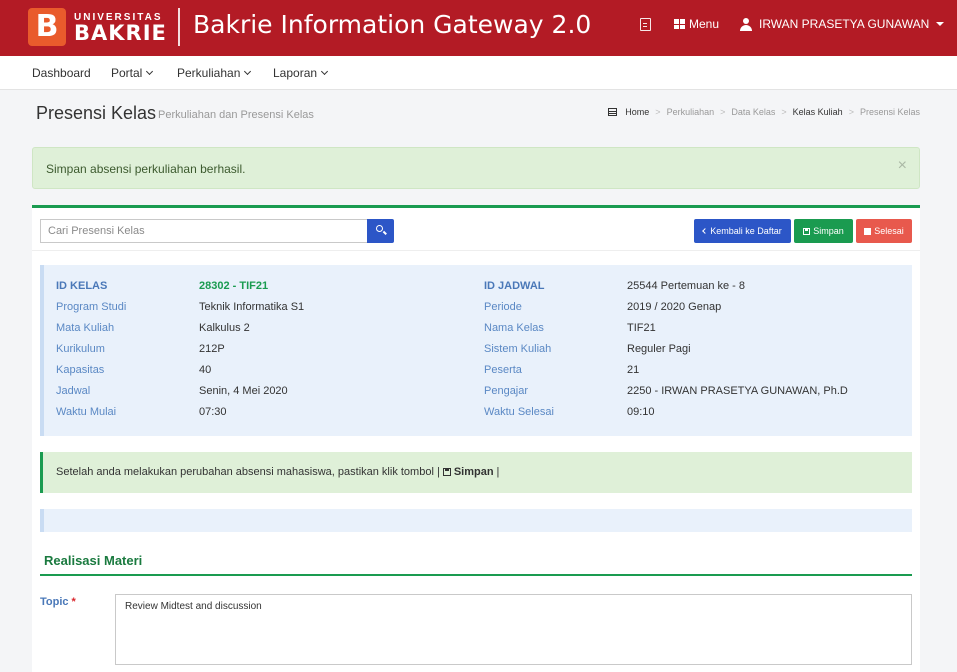  What do you see at coordinates (503, 370) in the screenshot?
I see `label-peserta: Peserta` at bounding box center [503, 370].